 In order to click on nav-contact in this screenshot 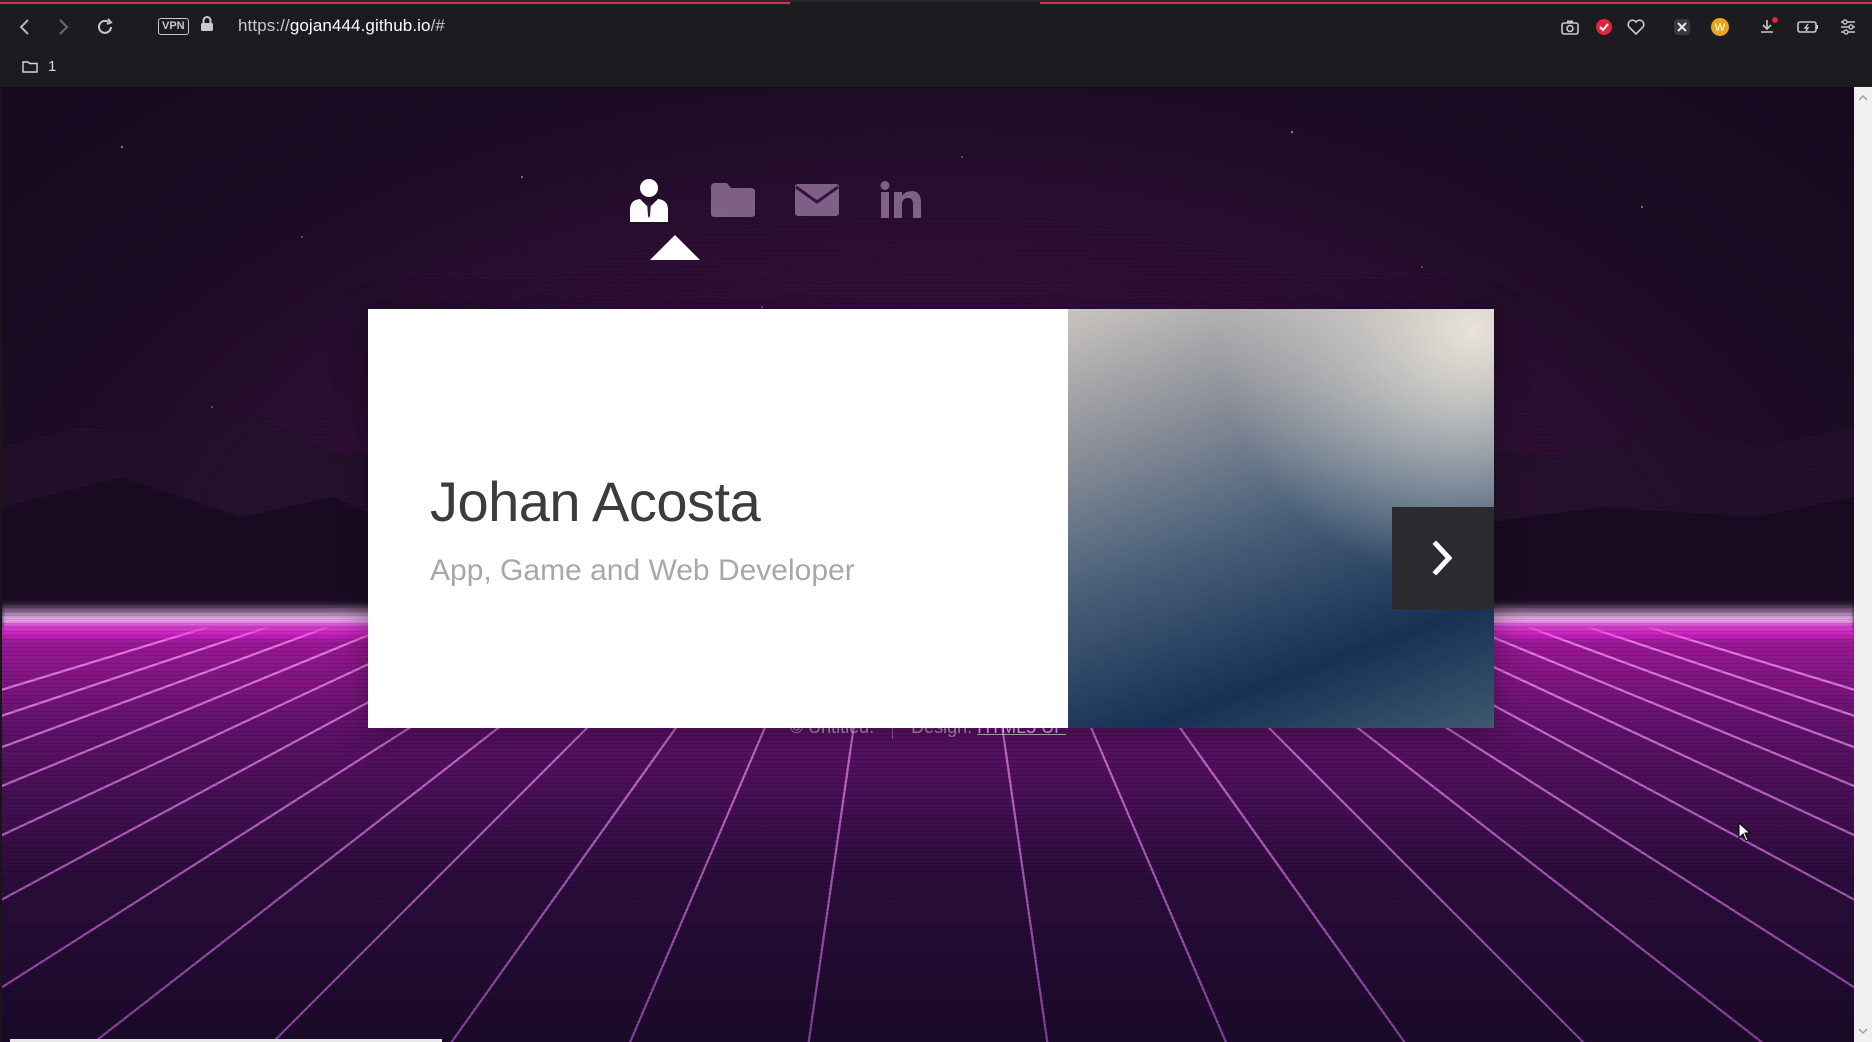, I will do `click(817, 200)`.